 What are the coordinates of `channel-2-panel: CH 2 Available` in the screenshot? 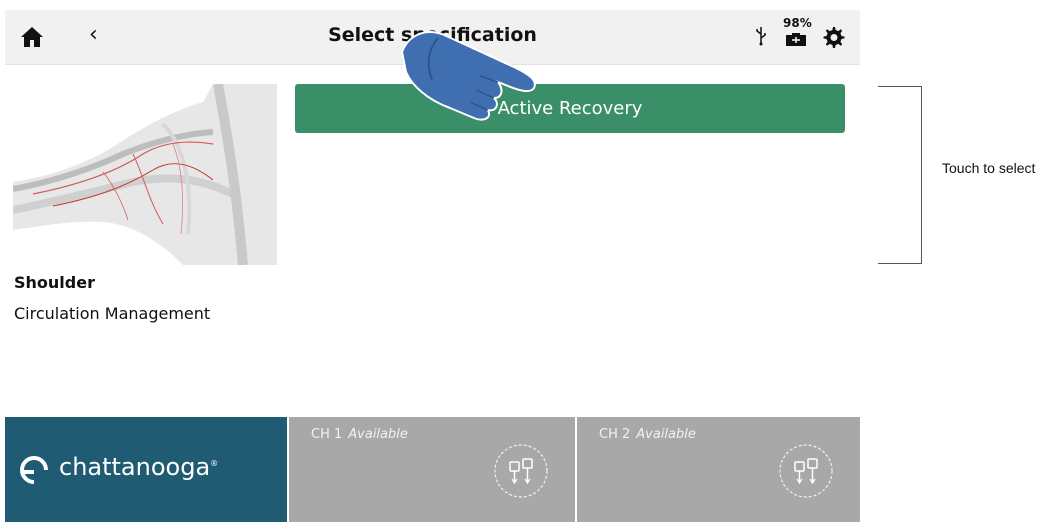 It's located at (718, 469).